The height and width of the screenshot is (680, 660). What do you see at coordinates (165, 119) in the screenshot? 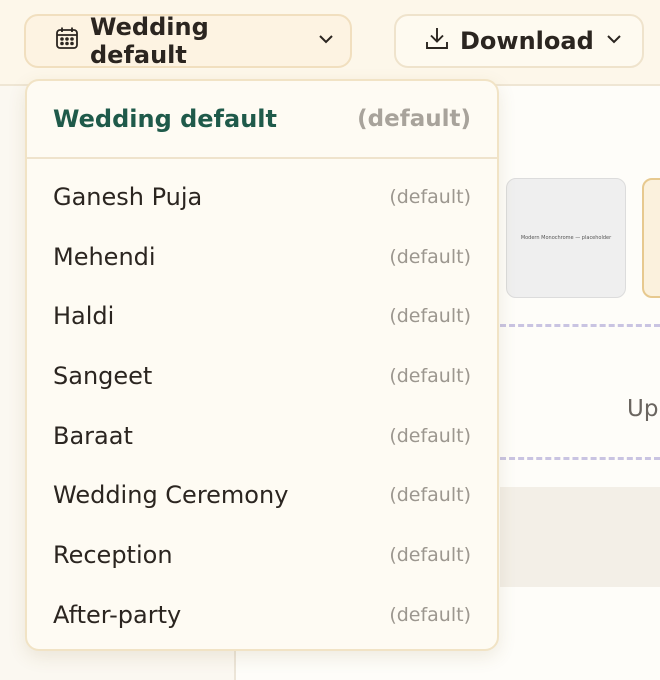
I see `current-event-name: Wedding default` at bounding box center [165, 119].